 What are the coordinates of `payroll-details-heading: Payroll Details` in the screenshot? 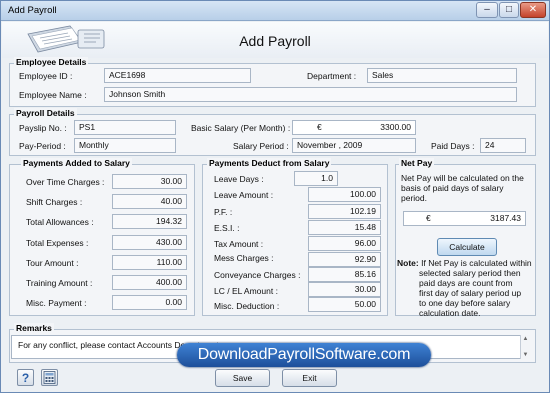 It's located at (45, 113).